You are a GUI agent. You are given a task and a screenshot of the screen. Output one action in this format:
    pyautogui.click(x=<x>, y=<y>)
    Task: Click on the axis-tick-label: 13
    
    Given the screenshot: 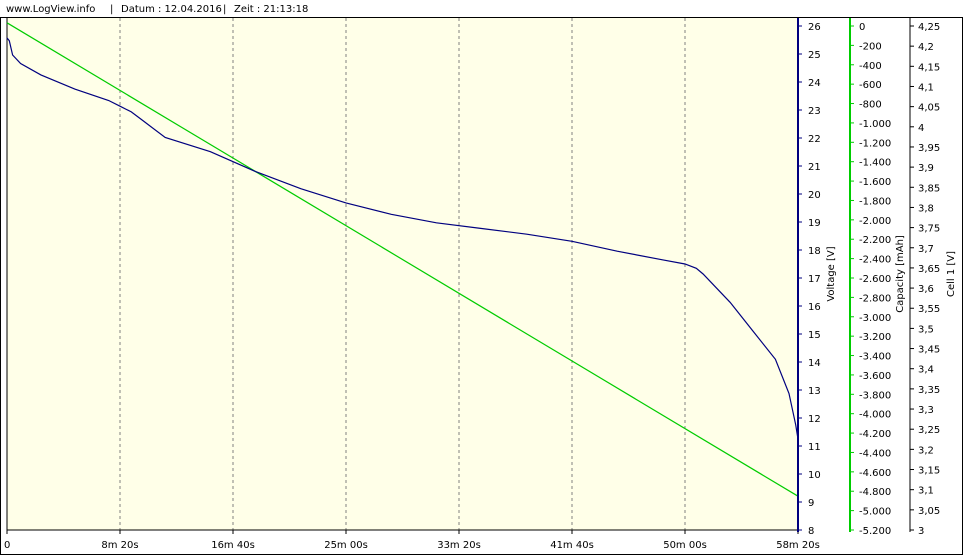 What is the action you would take?
    pyautogui.click(x=814, y=391)
    